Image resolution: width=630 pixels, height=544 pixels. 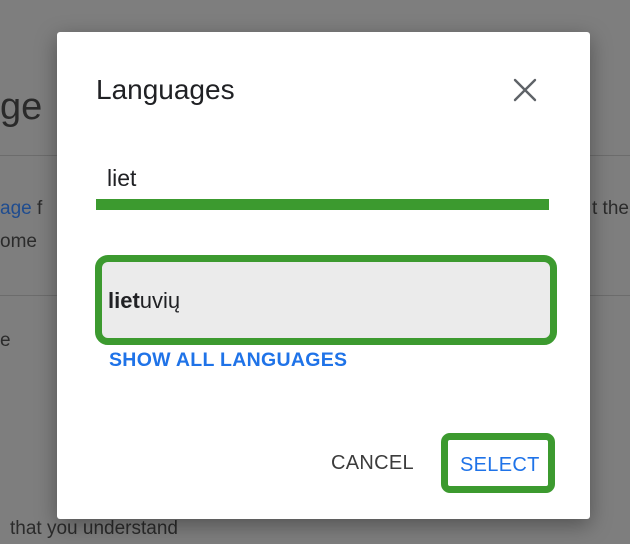 What do you see at coordinates (326, 300) in the screenshot?
I see `language-option-lietuviu: lietuvių` at bounding box center [326, 300].